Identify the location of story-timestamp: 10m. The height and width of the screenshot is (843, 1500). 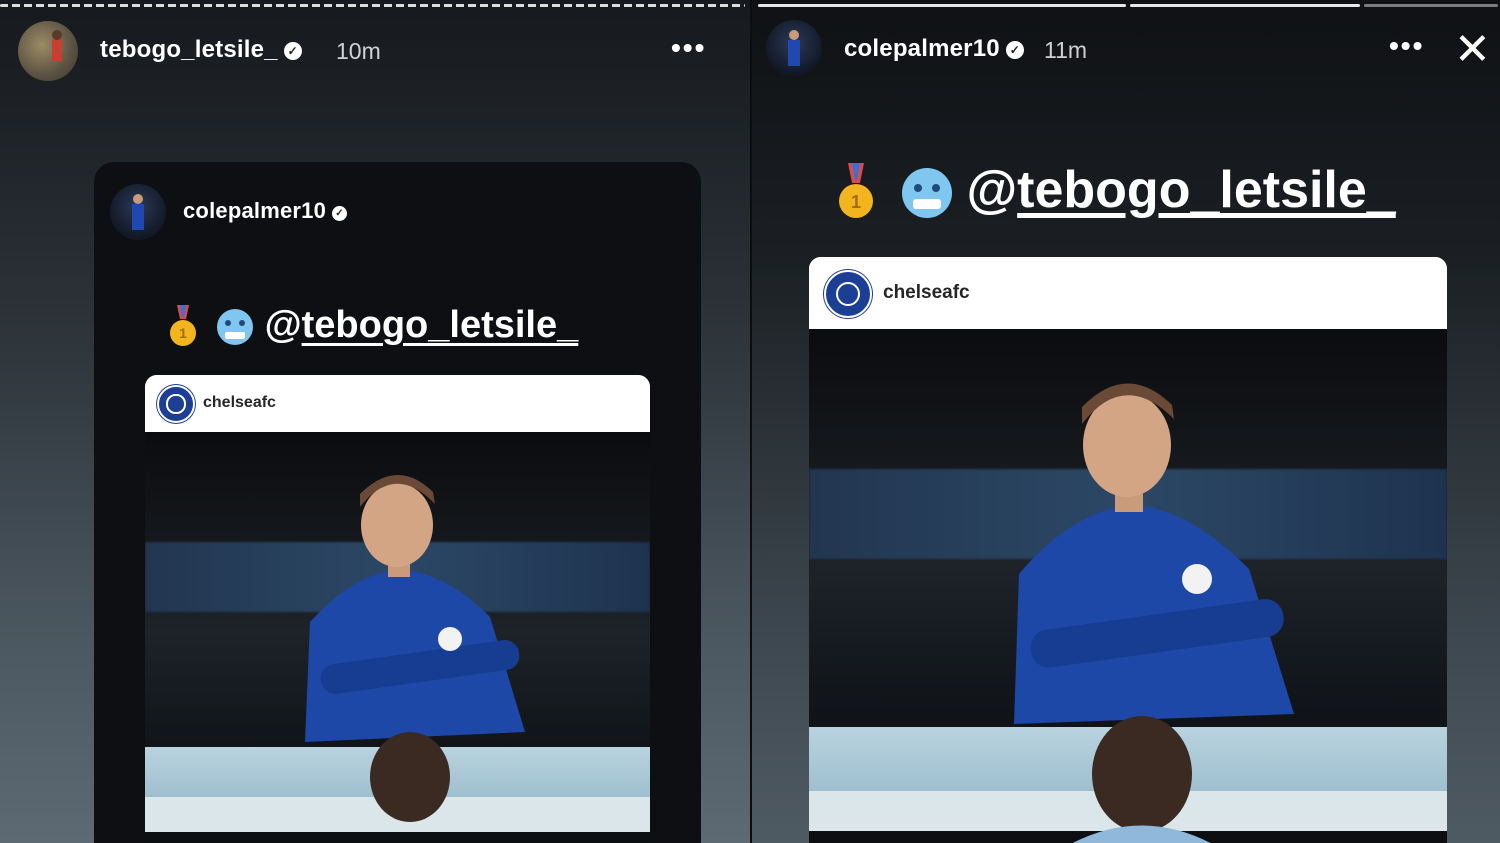
(358, 51).